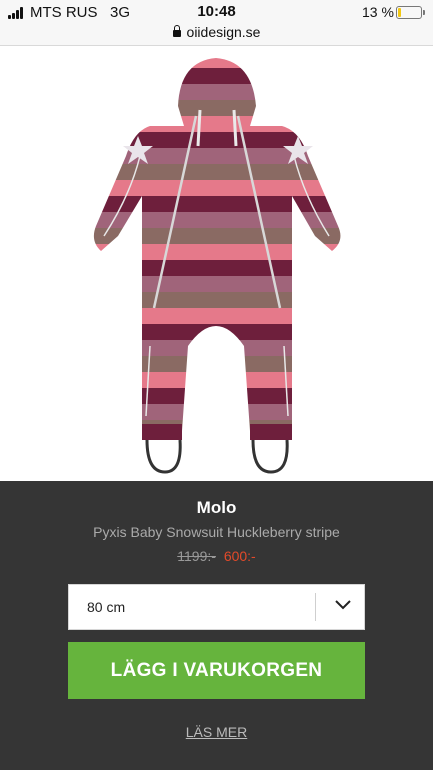  I want to click on url-display: oiidesign.se, so click(216, 32).